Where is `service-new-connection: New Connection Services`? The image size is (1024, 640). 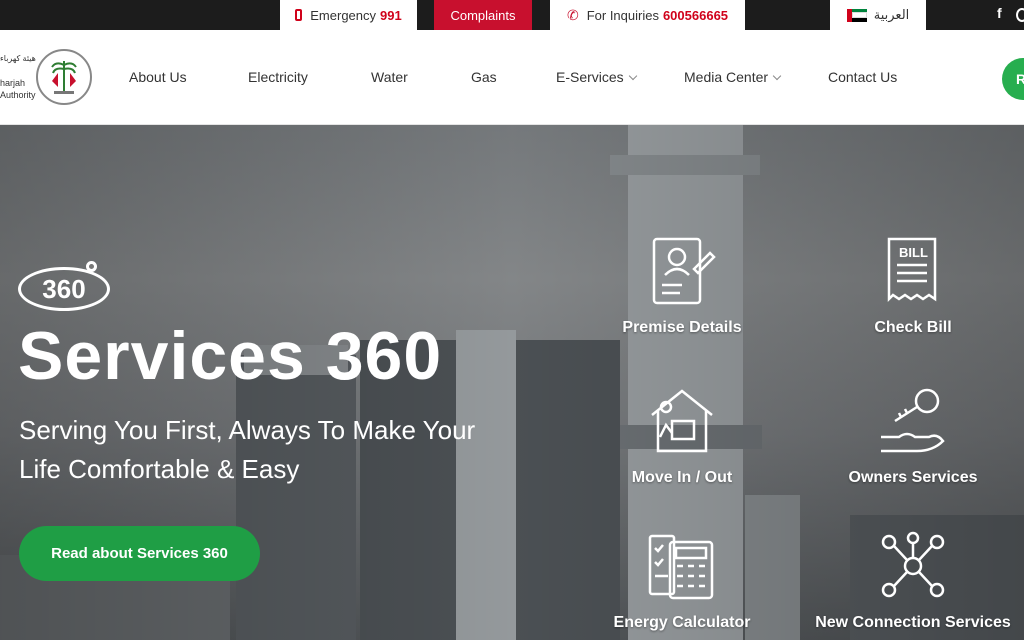 service-new-connection: New Connection Services is located at coordinates (913, 581).